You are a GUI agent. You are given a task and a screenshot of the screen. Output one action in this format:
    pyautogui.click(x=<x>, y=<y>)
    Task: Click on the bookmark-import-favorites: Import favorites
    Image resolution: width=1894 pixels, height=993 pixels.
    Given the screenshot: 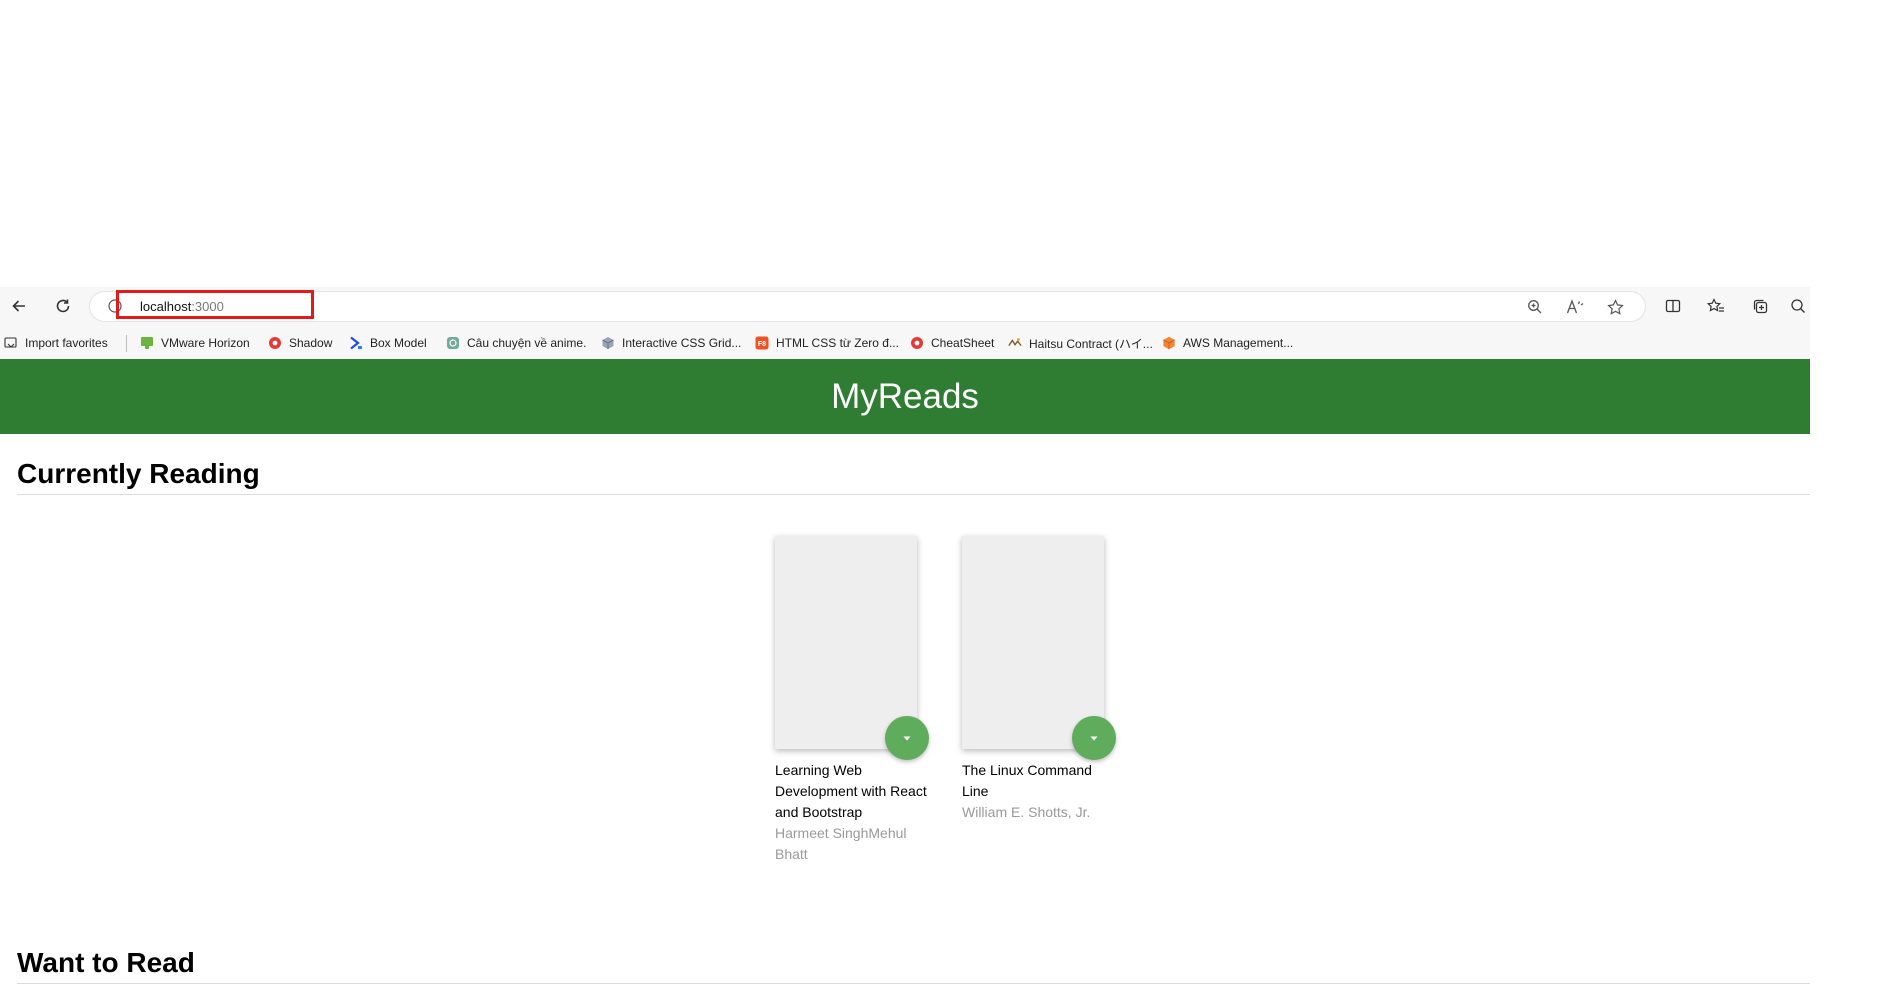 What is the action you would take?
    pyautogui.click(x=56, y=343)
    